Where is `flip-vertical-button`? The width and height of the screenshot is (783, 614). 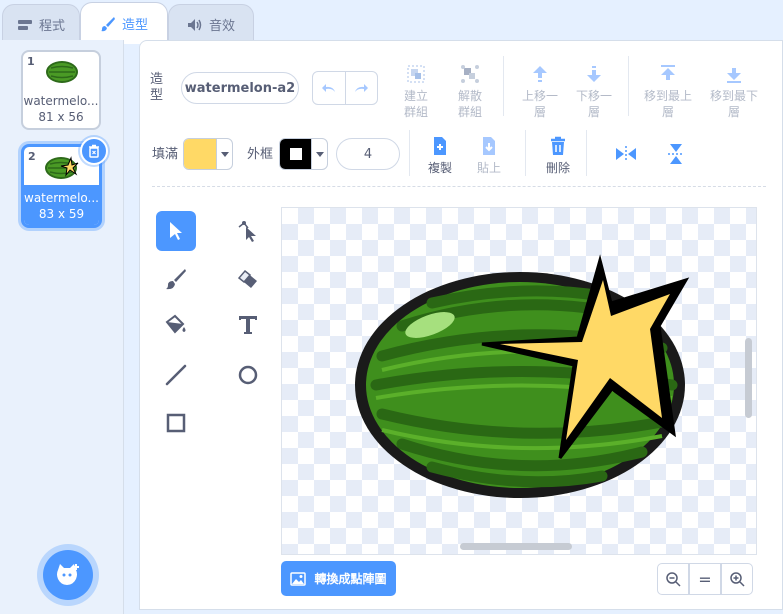 flip-vertical-button is located at coordinates (676, 154).